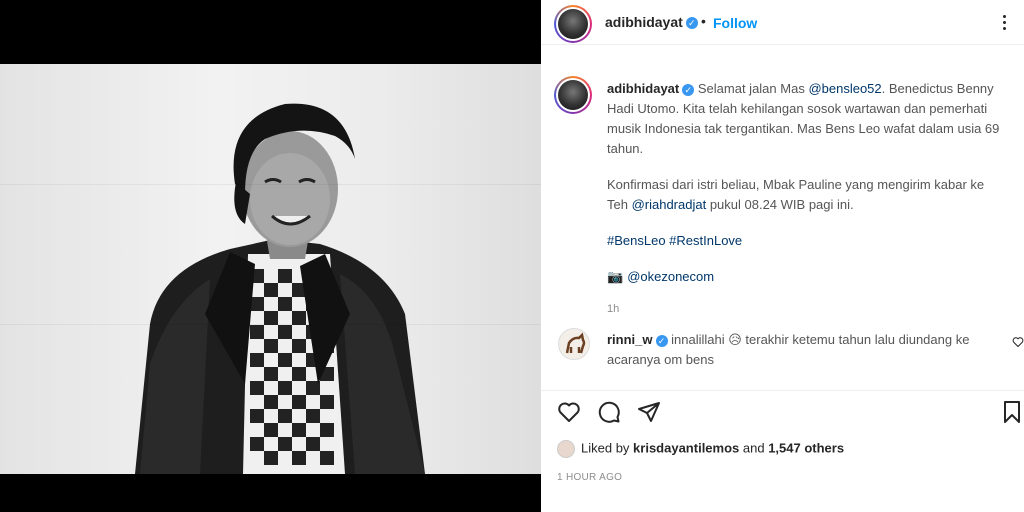 This screenshot has width=1024, height=512. I want to click on header-avatar, so click(573, 24).